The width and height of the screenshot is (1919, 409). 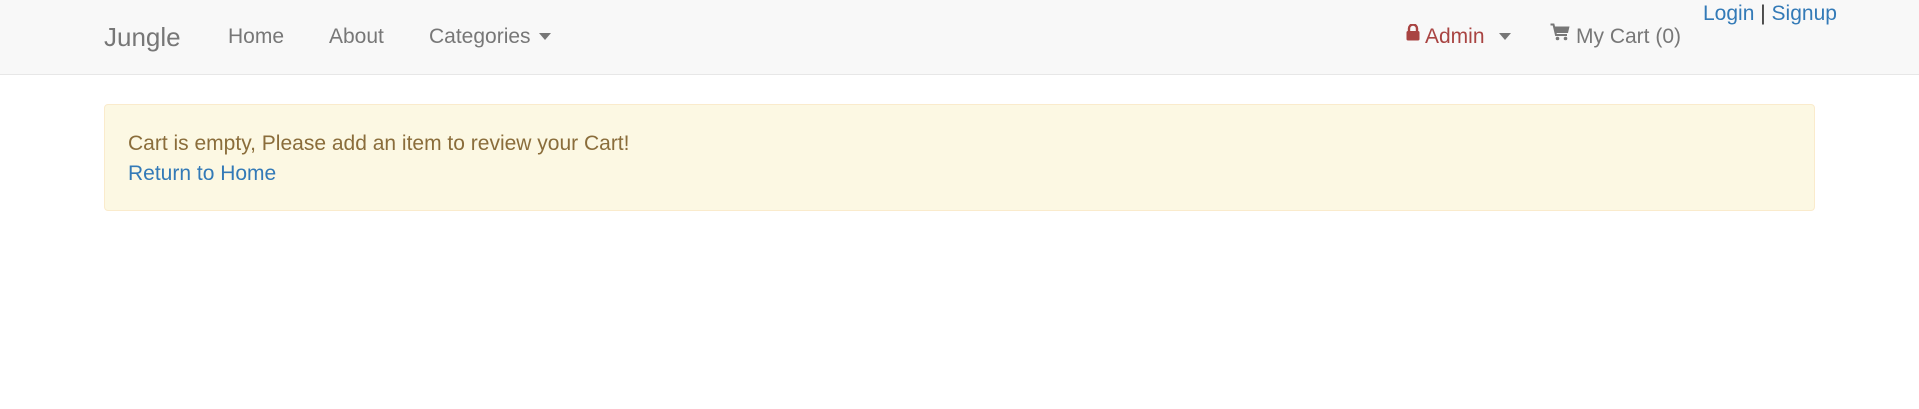 I want to click on nav-categories-dropdown: Categories, so click(x=490, y=37).